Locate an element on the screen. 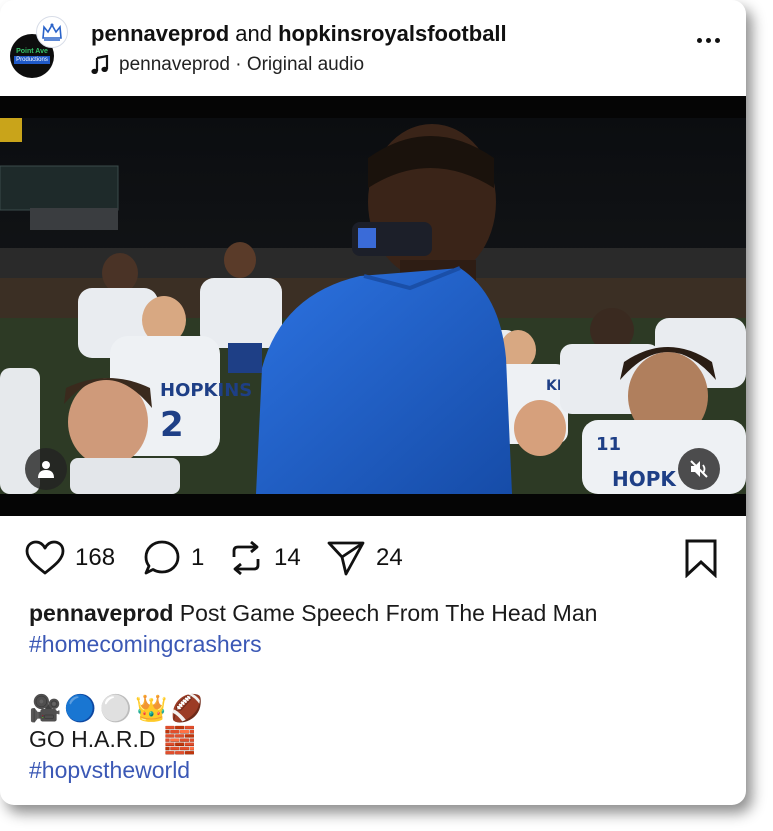  like-button: 168 is located at coordinates (70, 558).